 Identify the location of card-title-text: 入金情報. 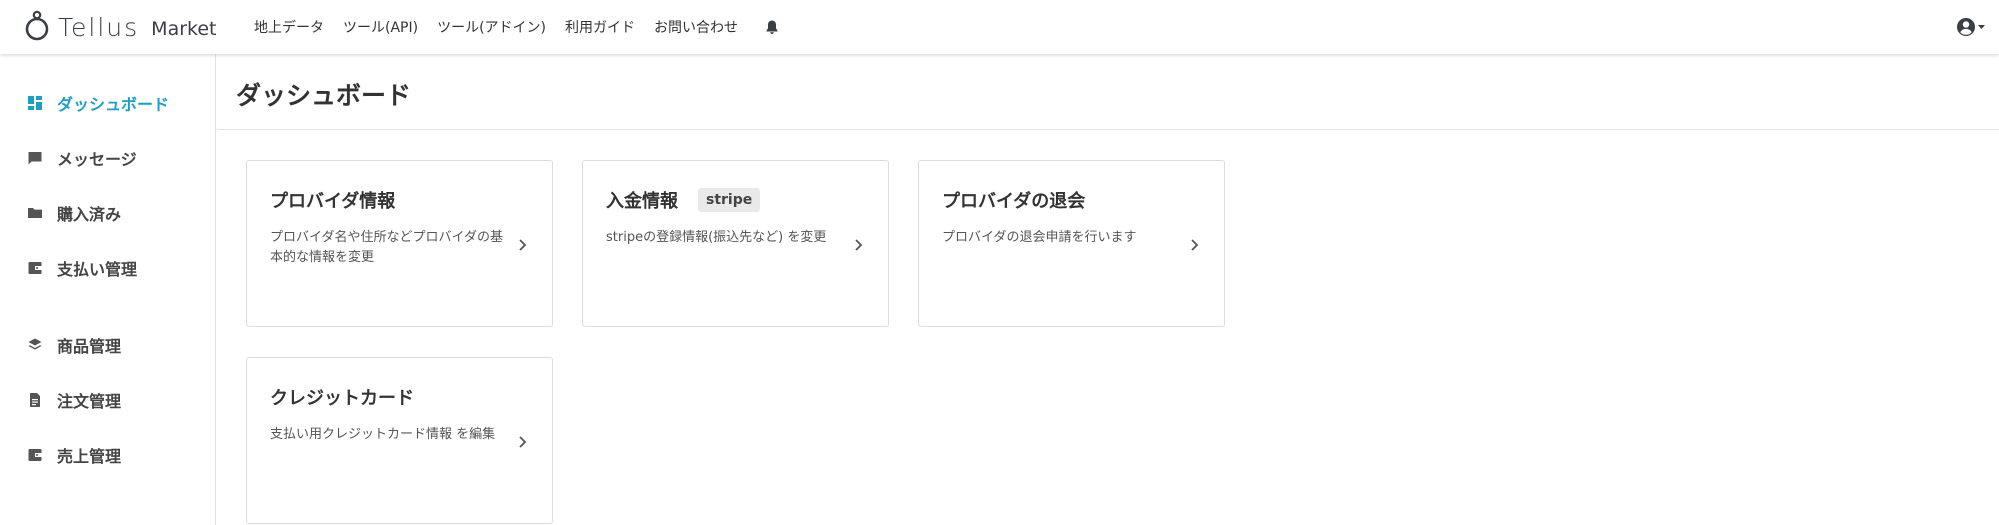
(642, 201).